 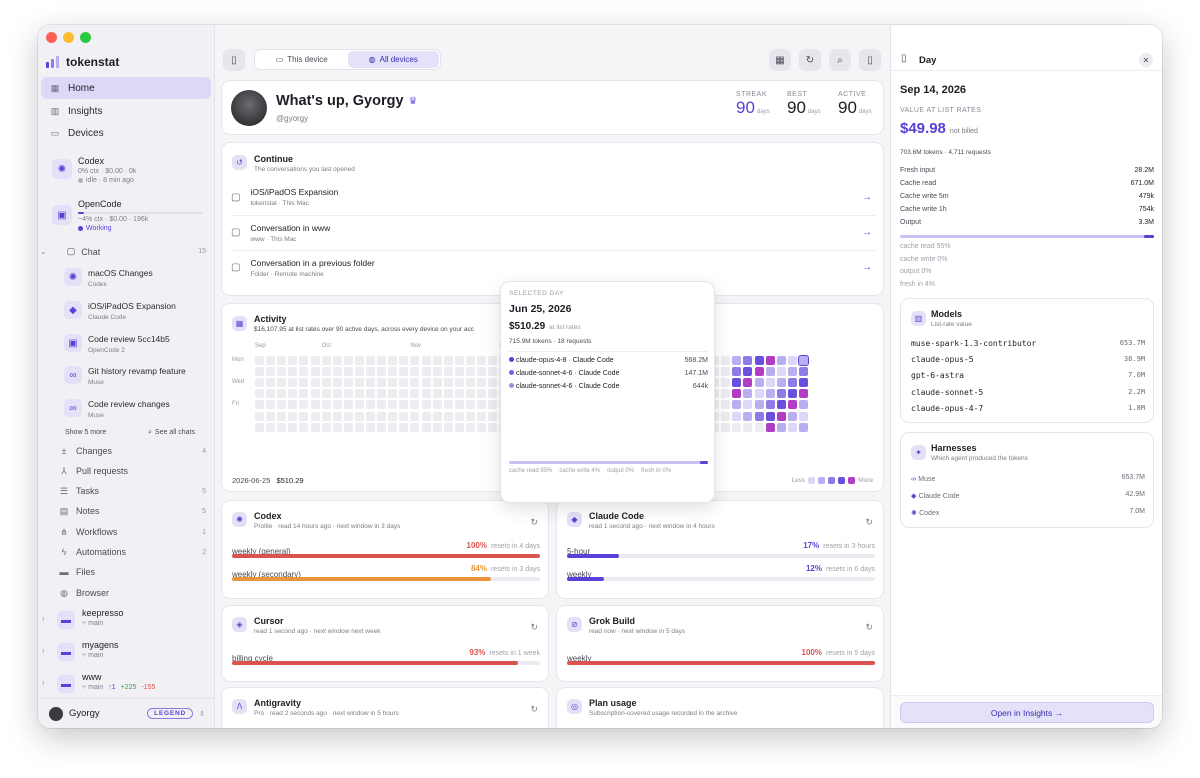 What do you see at coordinates (393, 59) in the screenshot?
I see `tab-all-devices: ◍ All devices` at bounding box center [393, 59].